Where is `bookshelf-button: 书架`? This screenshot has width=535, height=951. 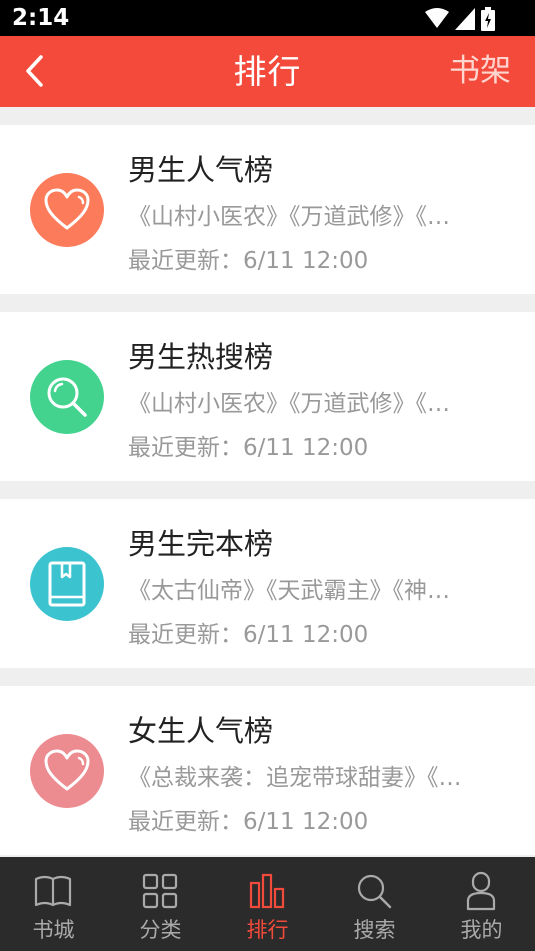 bookshelf-button: 书架 is located at coordinates (480, 71).